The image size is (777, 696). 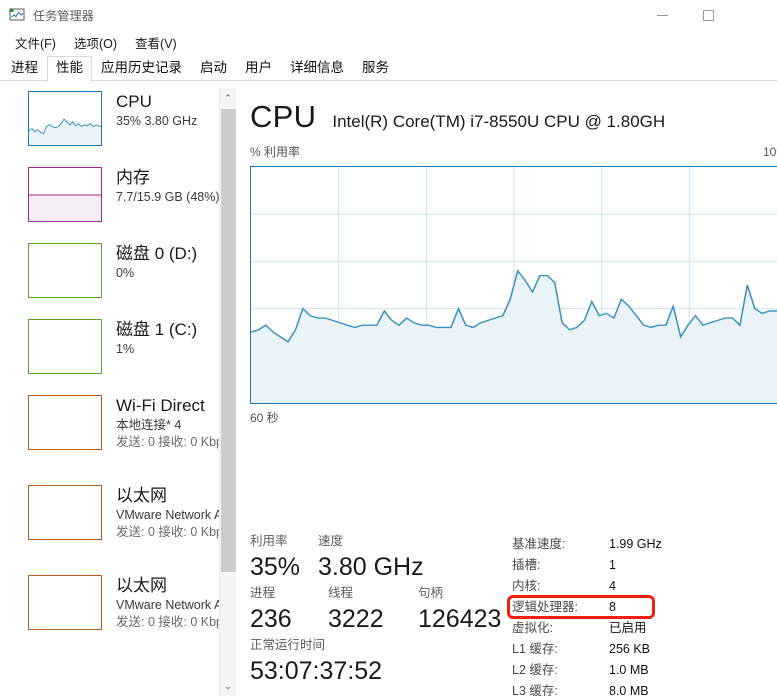 What do you see at coordinates (341, 593) in the screenshot?
I see `stat-threads-label: 线程` at bounding box center [341, 593].